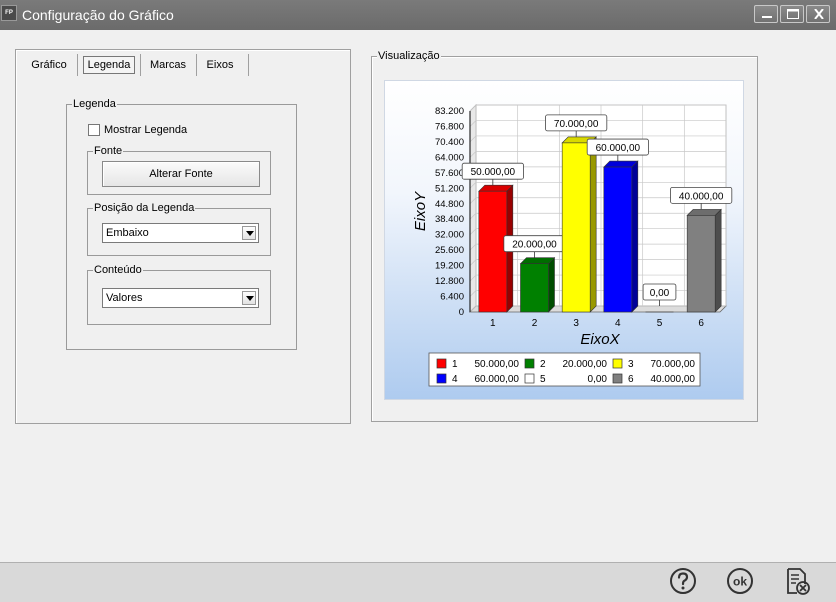 The height and width of the screenshot is (602, 836). Describe the element at coordinates (766, 14) in the screenshot. I see `minimize-button` at that location.